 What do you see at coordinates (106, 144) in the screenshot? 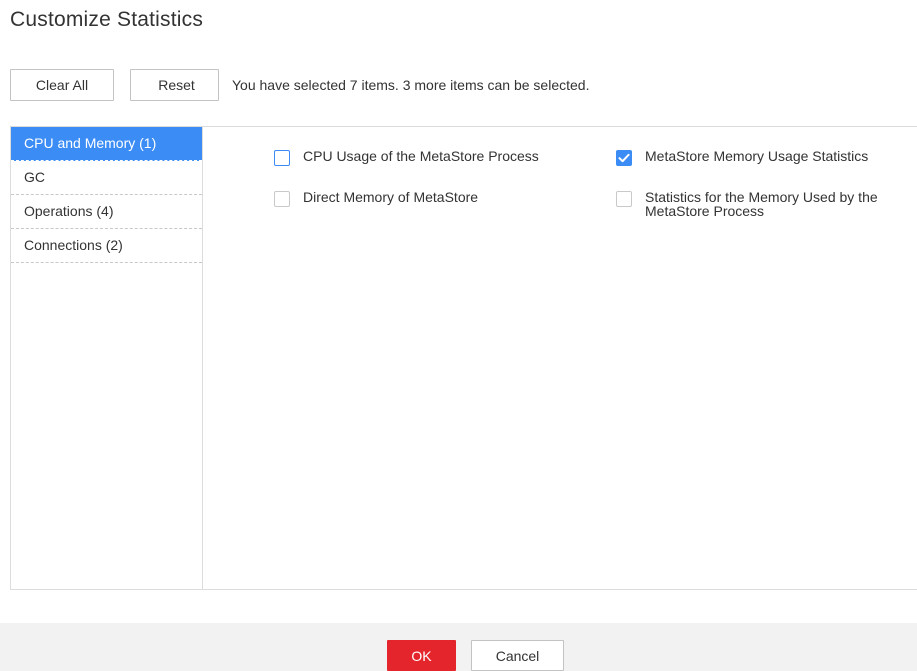
I see `sidebar-item-cpu-and-memory: CPU and Memory (1)` at bounding box center [106, 144].